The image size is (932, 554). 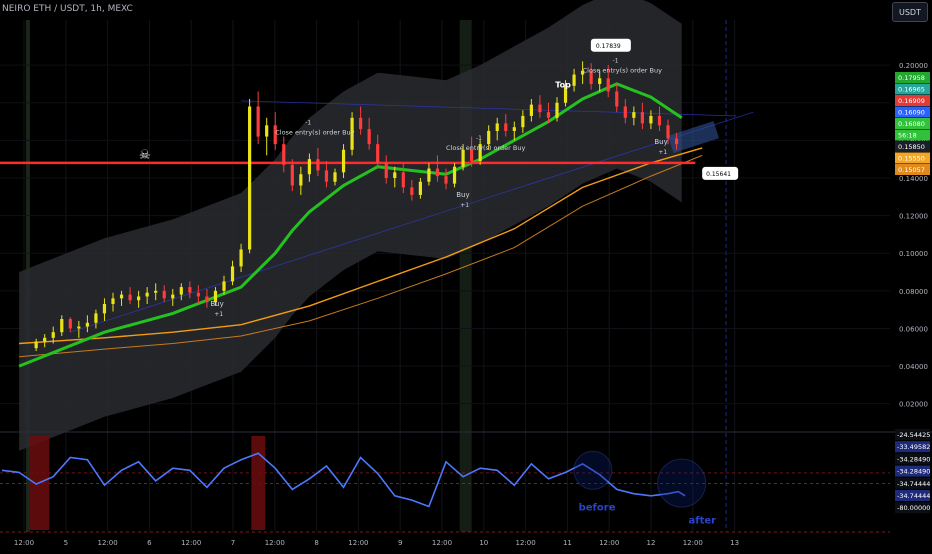 What do you see at coordinates (734, 543) in the screenshot?
I see `x-tick-label: 13` at bounding box center [734, 543].